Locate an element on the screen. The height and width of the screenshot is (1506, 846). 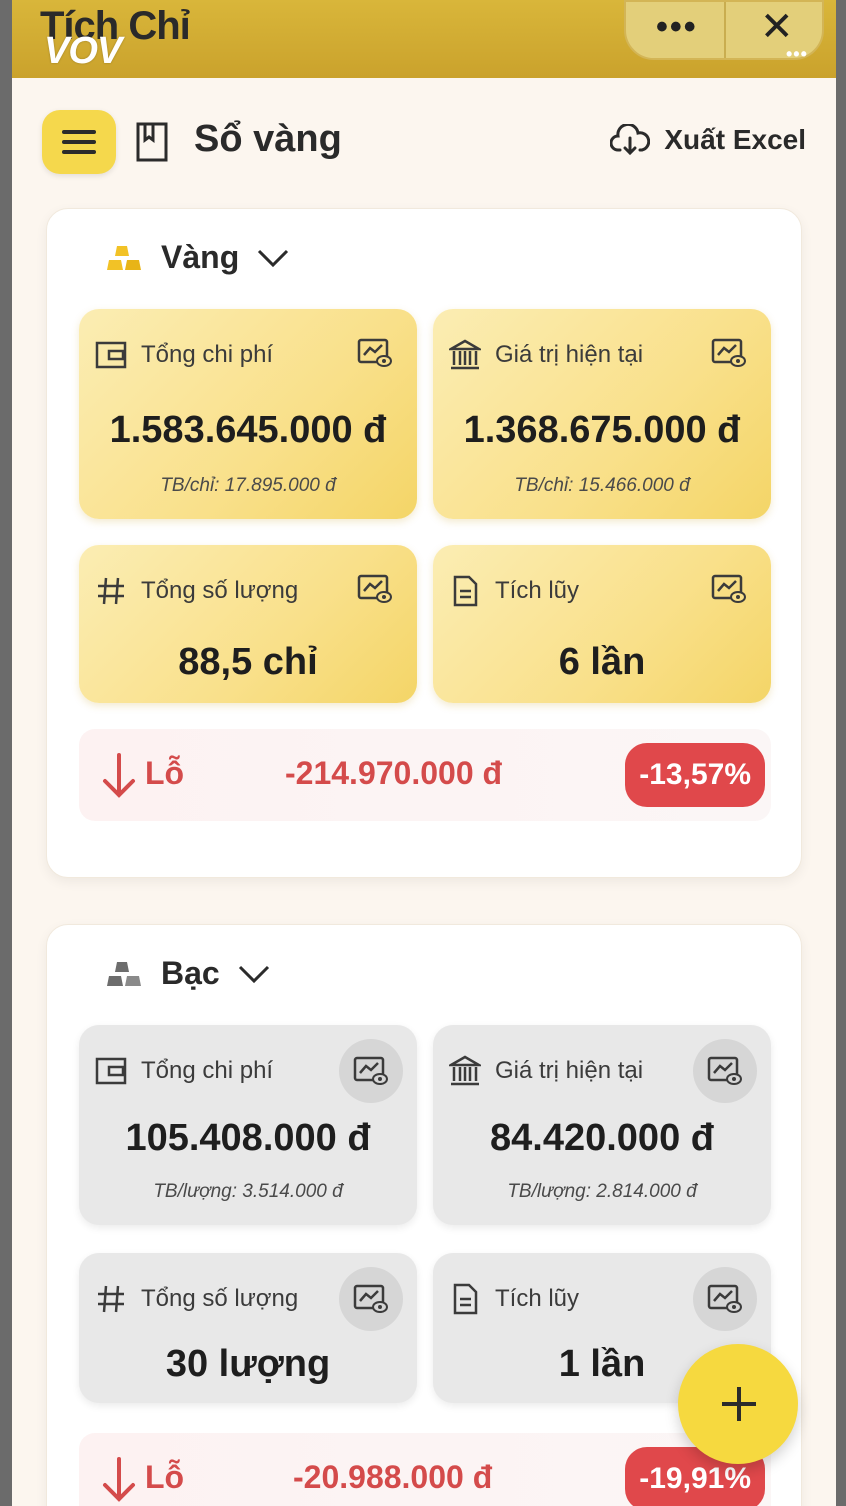
small-dots-icon: ••• is located at coordinates (797, 54).